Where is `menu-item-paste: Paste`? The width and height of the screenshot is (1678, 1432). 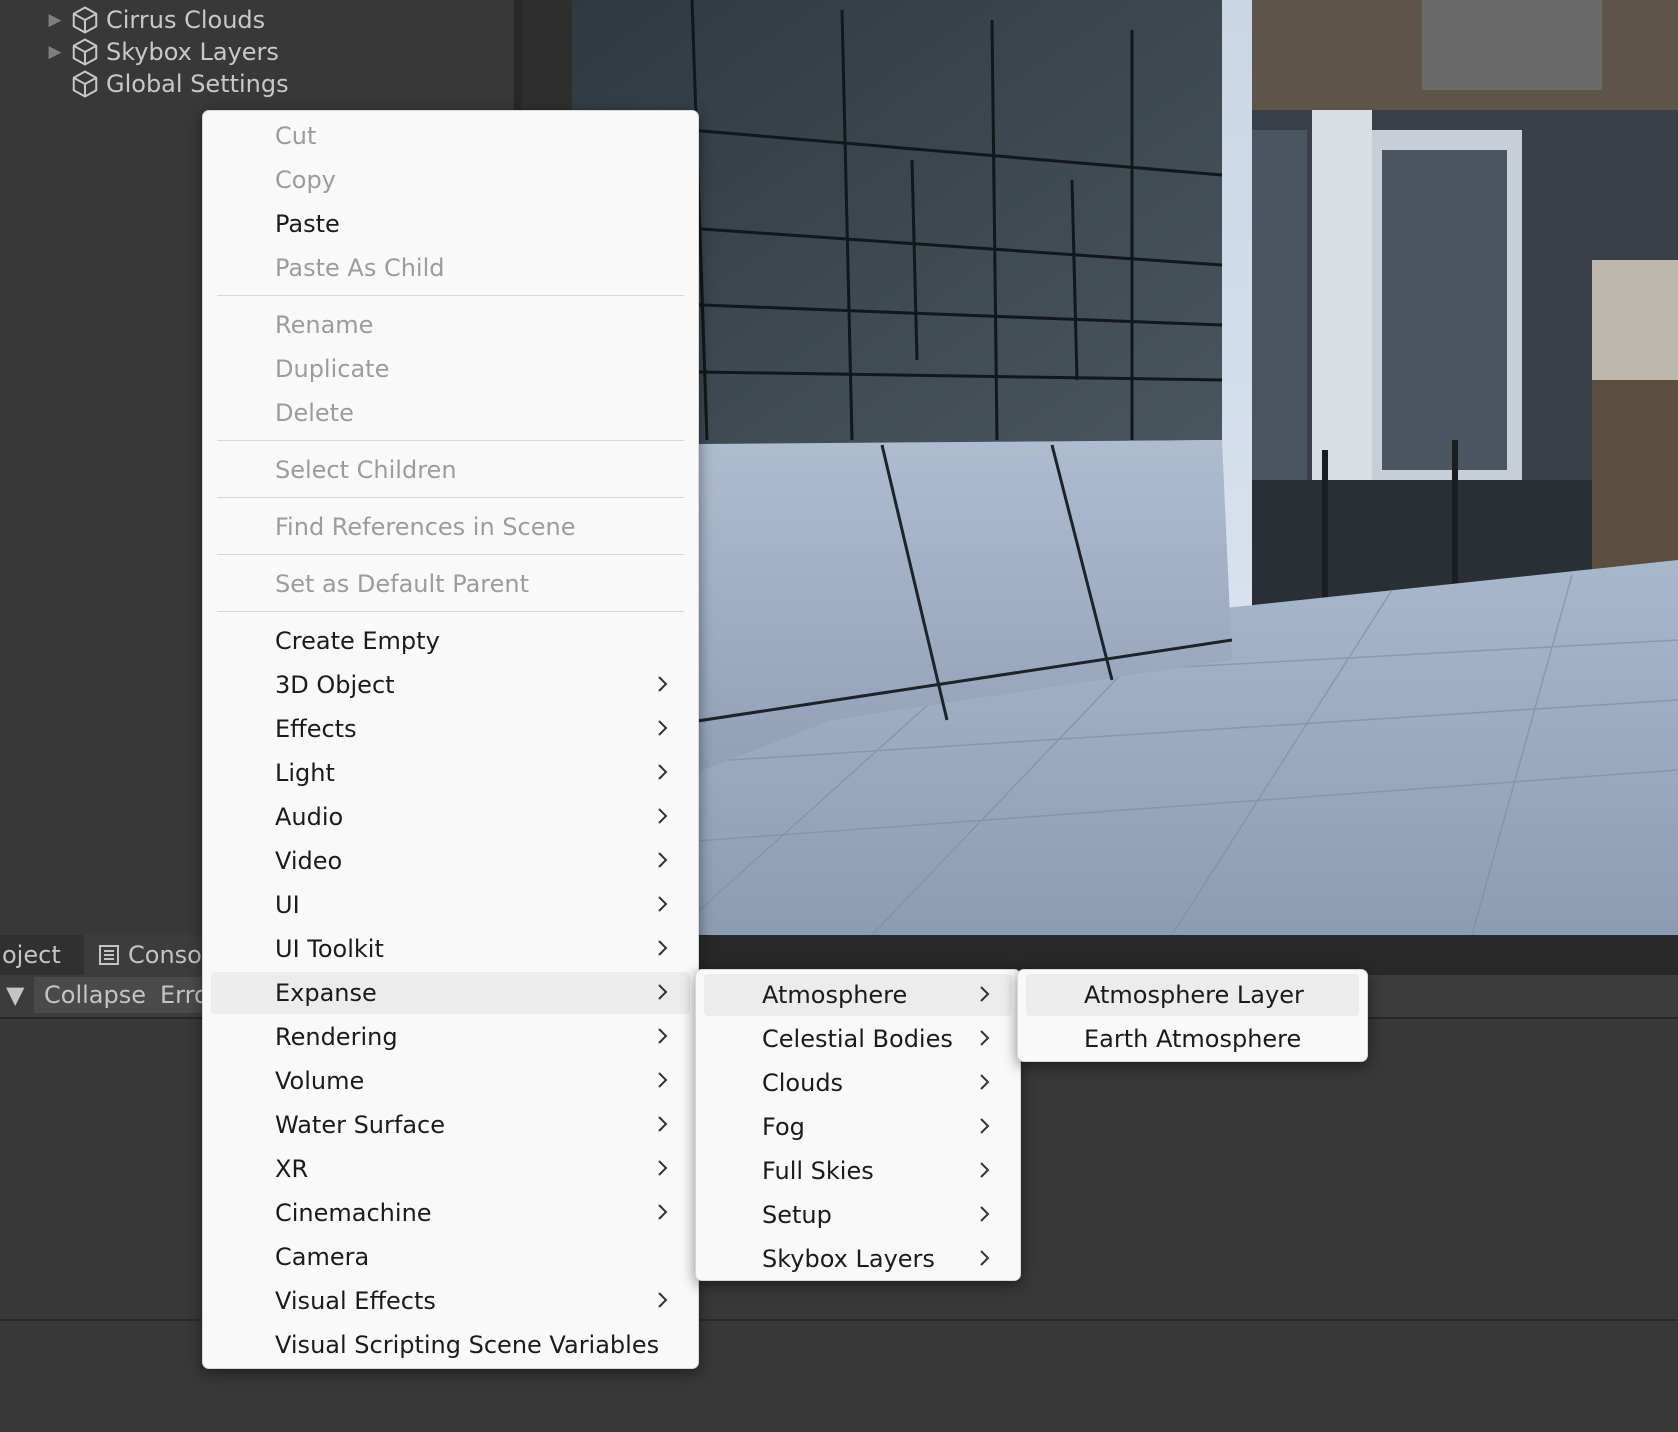
menu-item-paste: Paste is located at coordinates (450, 224).